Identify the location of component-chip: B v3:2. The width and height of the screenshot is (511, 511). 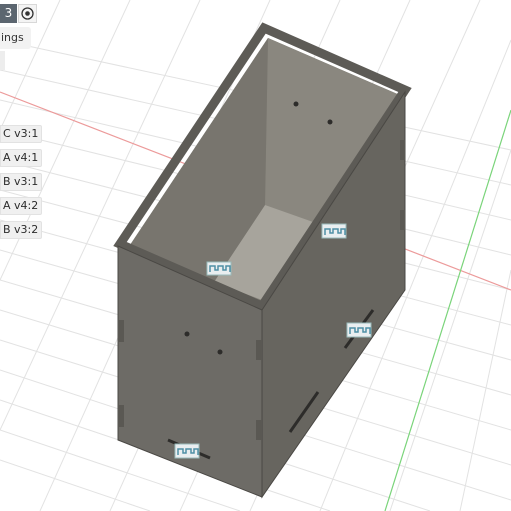
(21, 230).